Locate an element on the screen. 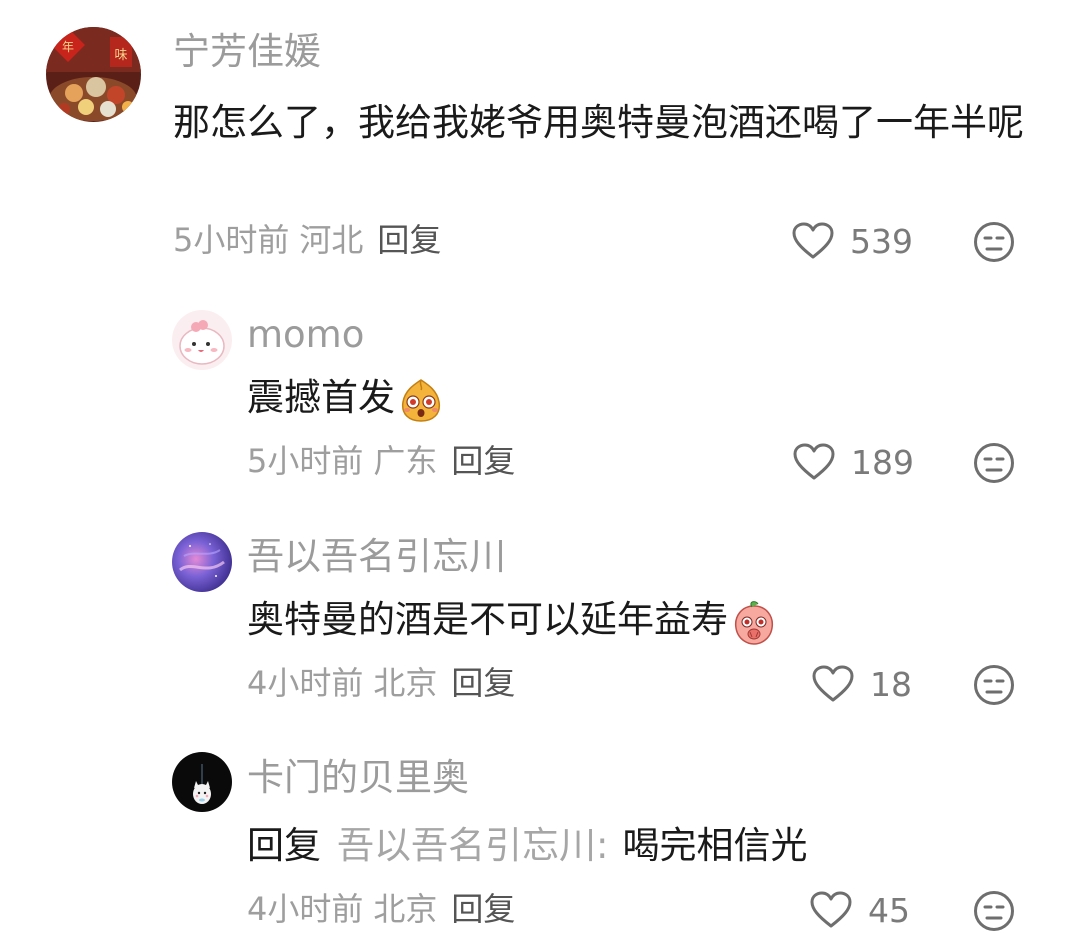  comment-location: 广东 is located at coordinates (405, 461).